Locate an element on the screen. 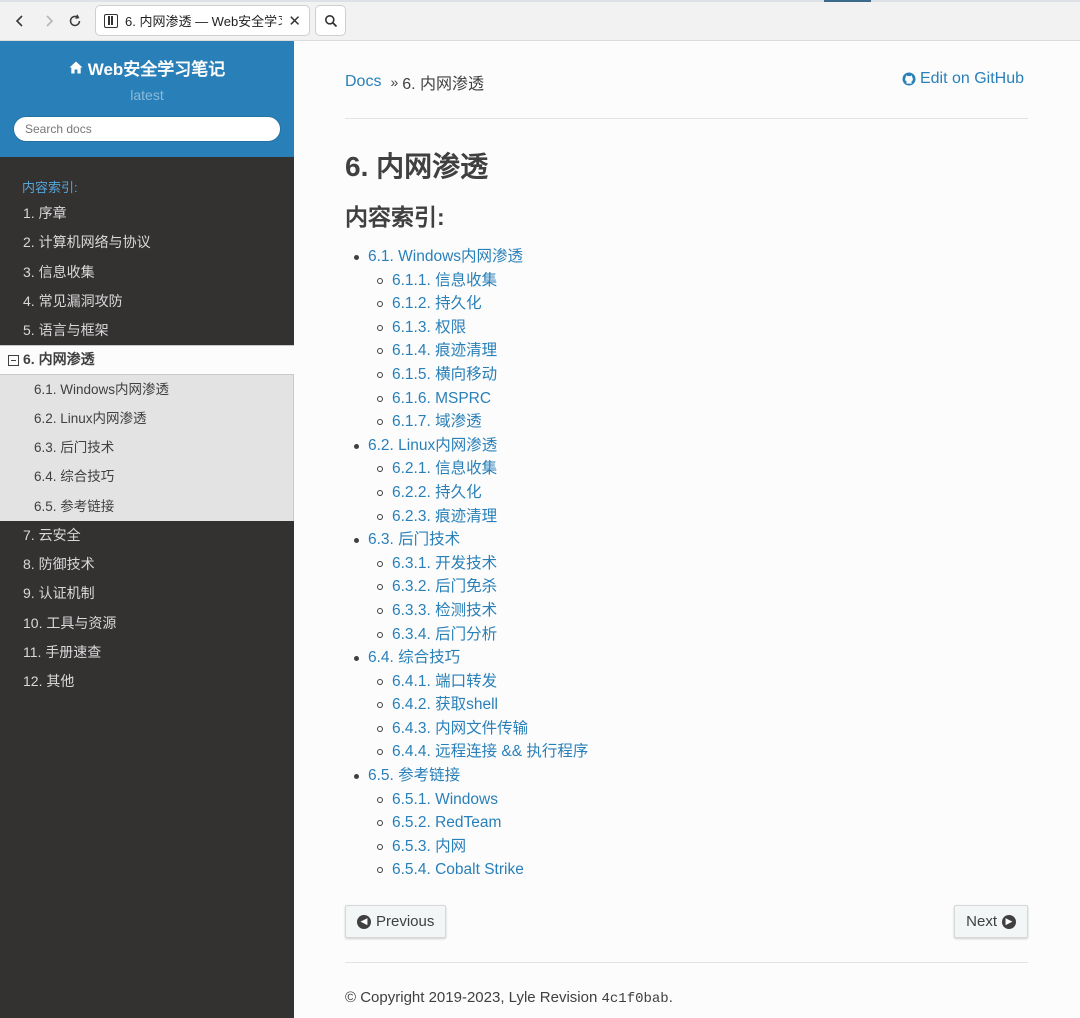 The height and width of the screenshot is (1018, 1080). toc-sublink: 6.3.3. 检测技术 is located at coordinates (470, 611).